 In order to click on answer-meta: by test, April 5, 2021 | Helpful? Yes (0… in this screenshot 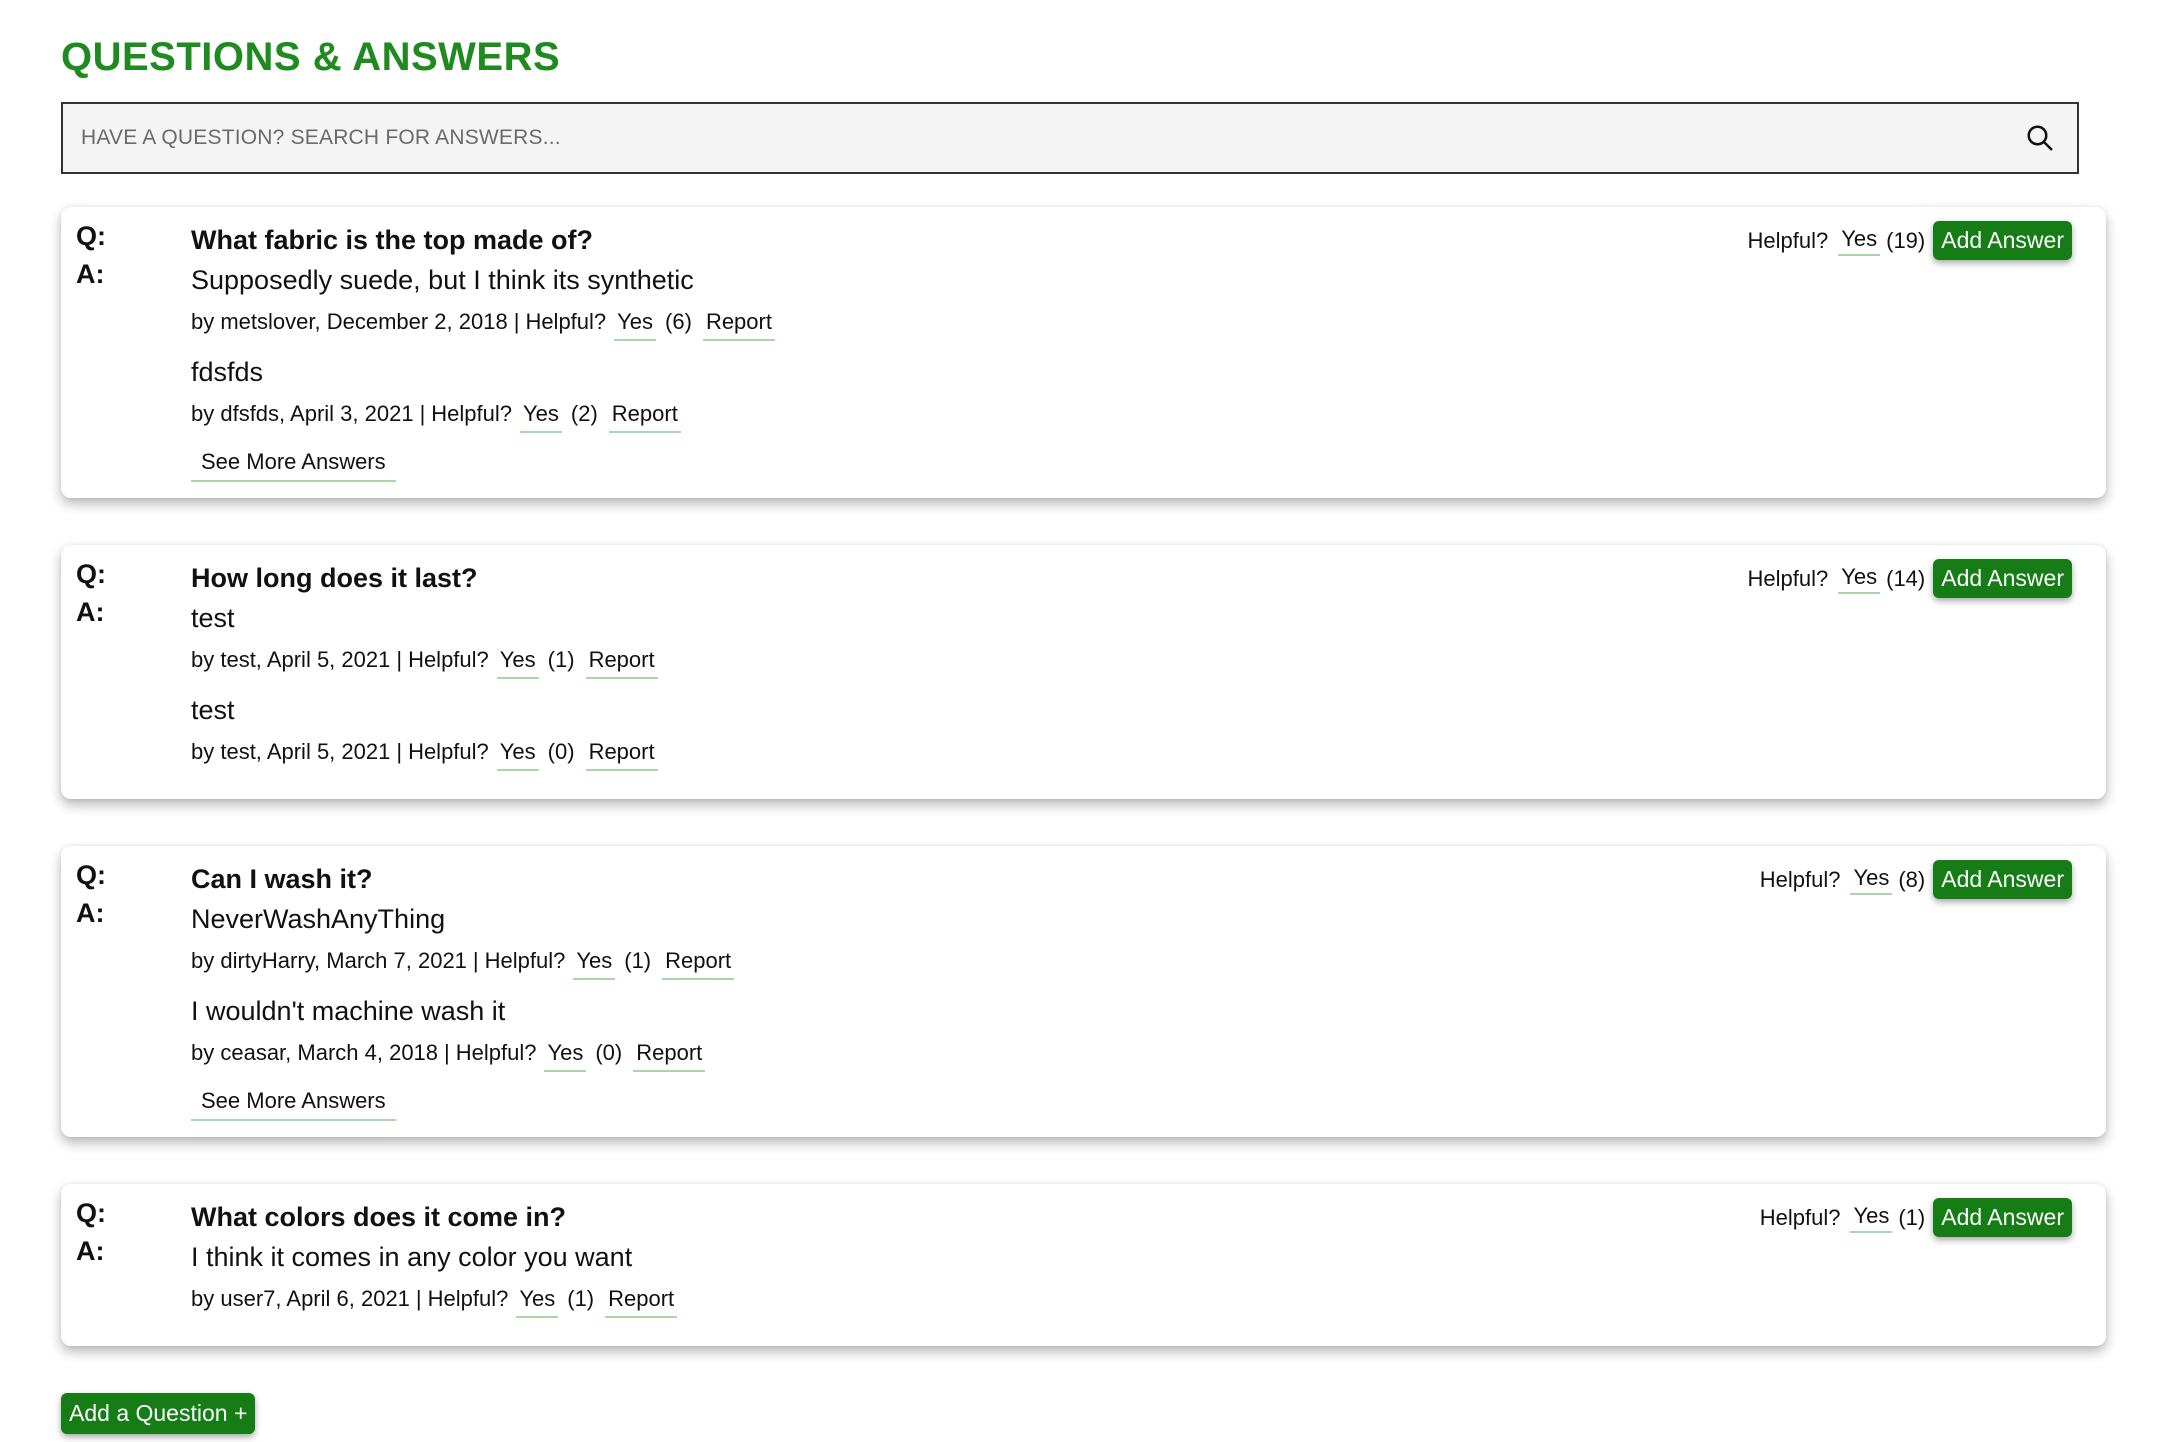, I will do `click(1148, 754)`.